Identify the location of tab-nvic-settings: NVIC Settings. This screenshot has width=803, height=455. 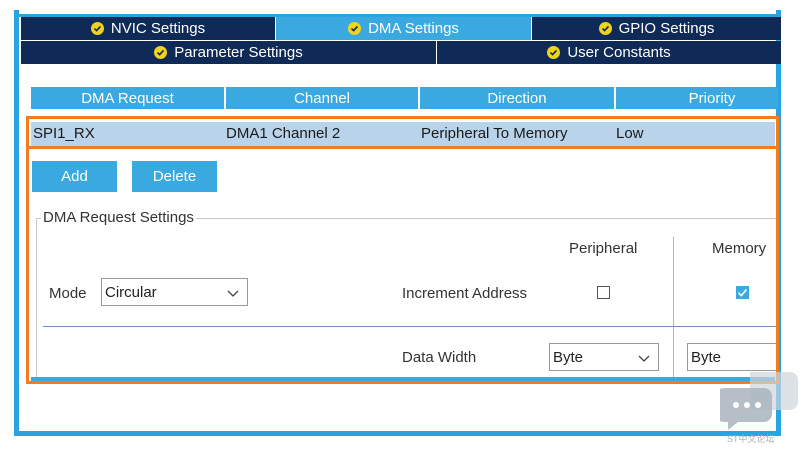
(148, 28).